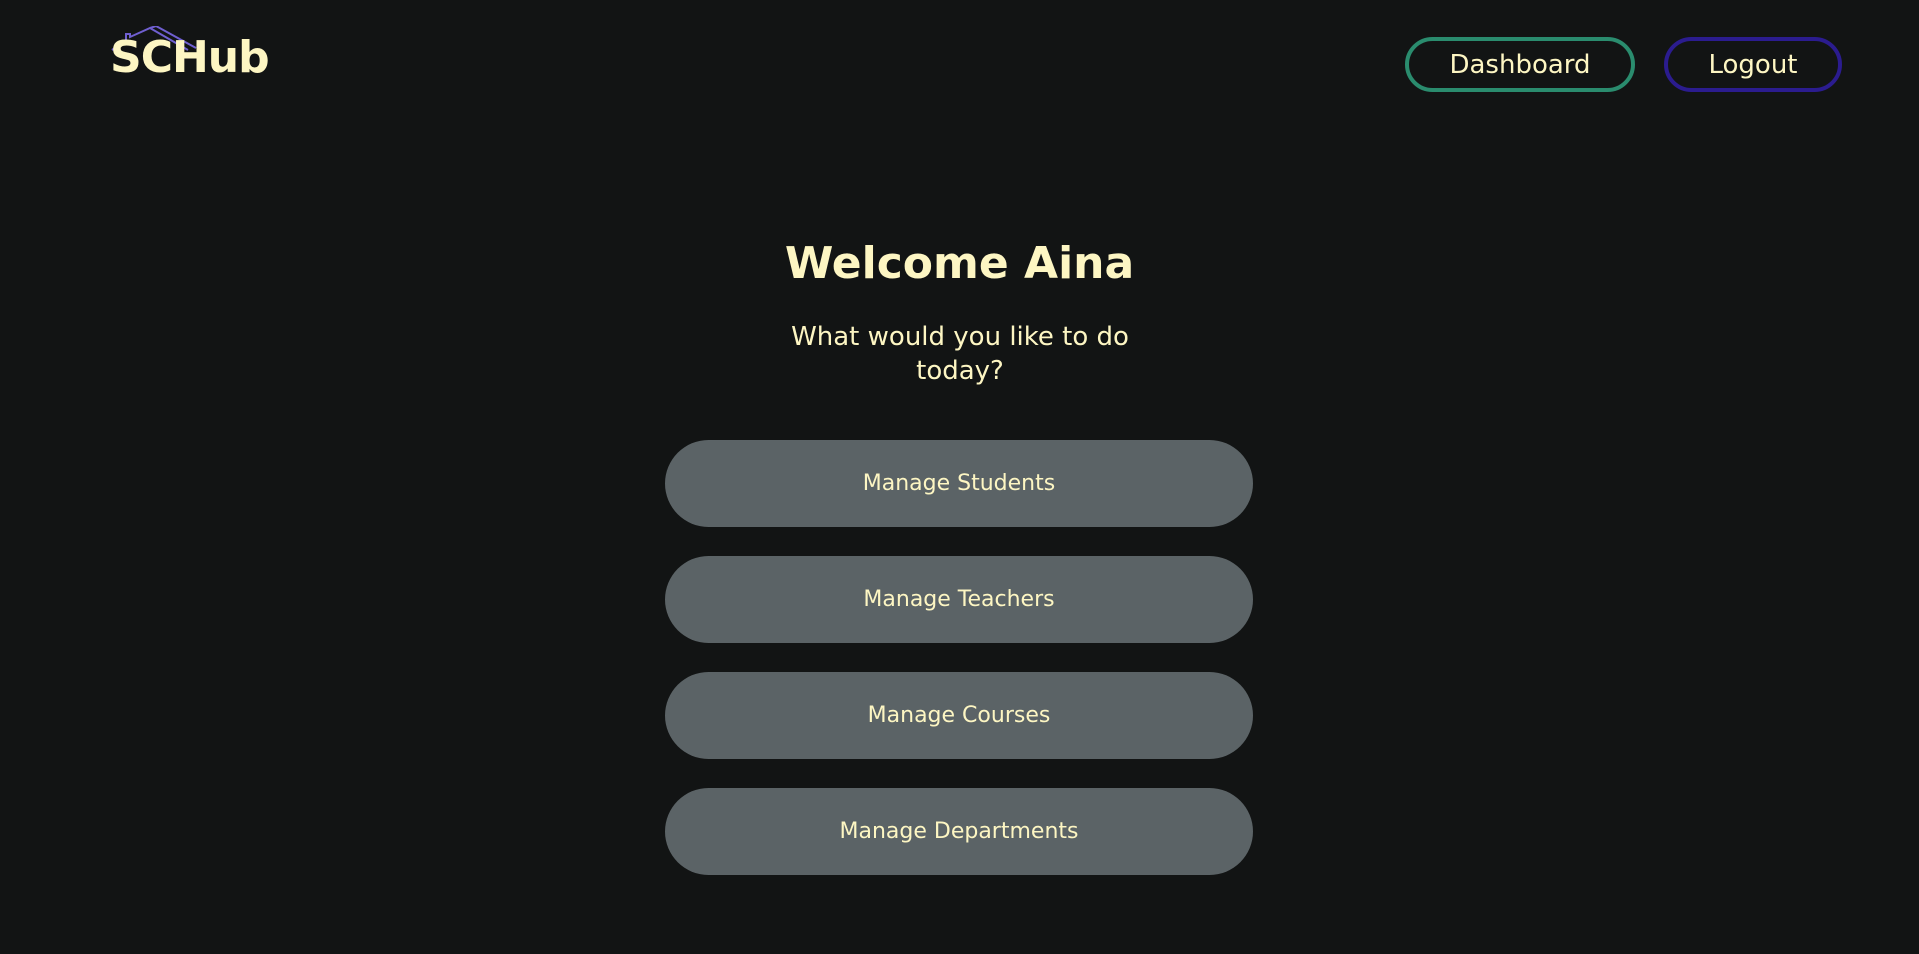 The width and height of the screenshot is (1919, 954). What do you see at coordinates (959, 831) in the screenshot?
I see `manage-departments-button: Manage Departments` at bounding box center [959, 831].